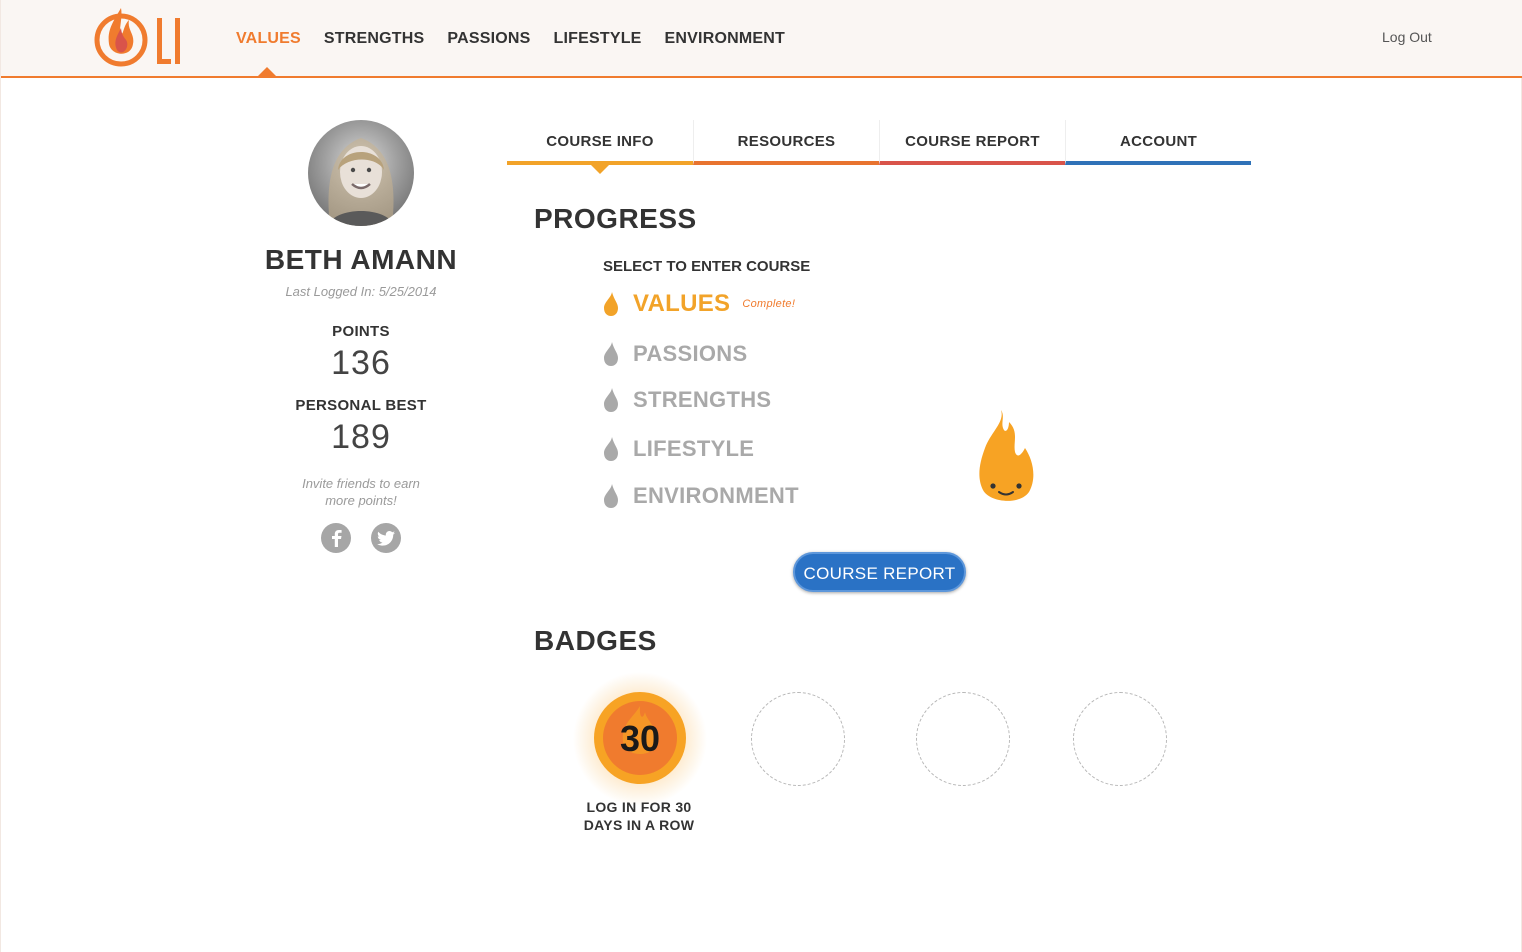  What do you see at coordinates (639, 816) in the screenshot?
I see `badge-label: LOG IN FOR 30 DAYS IN A ROW` at bounding box center [639, 816].